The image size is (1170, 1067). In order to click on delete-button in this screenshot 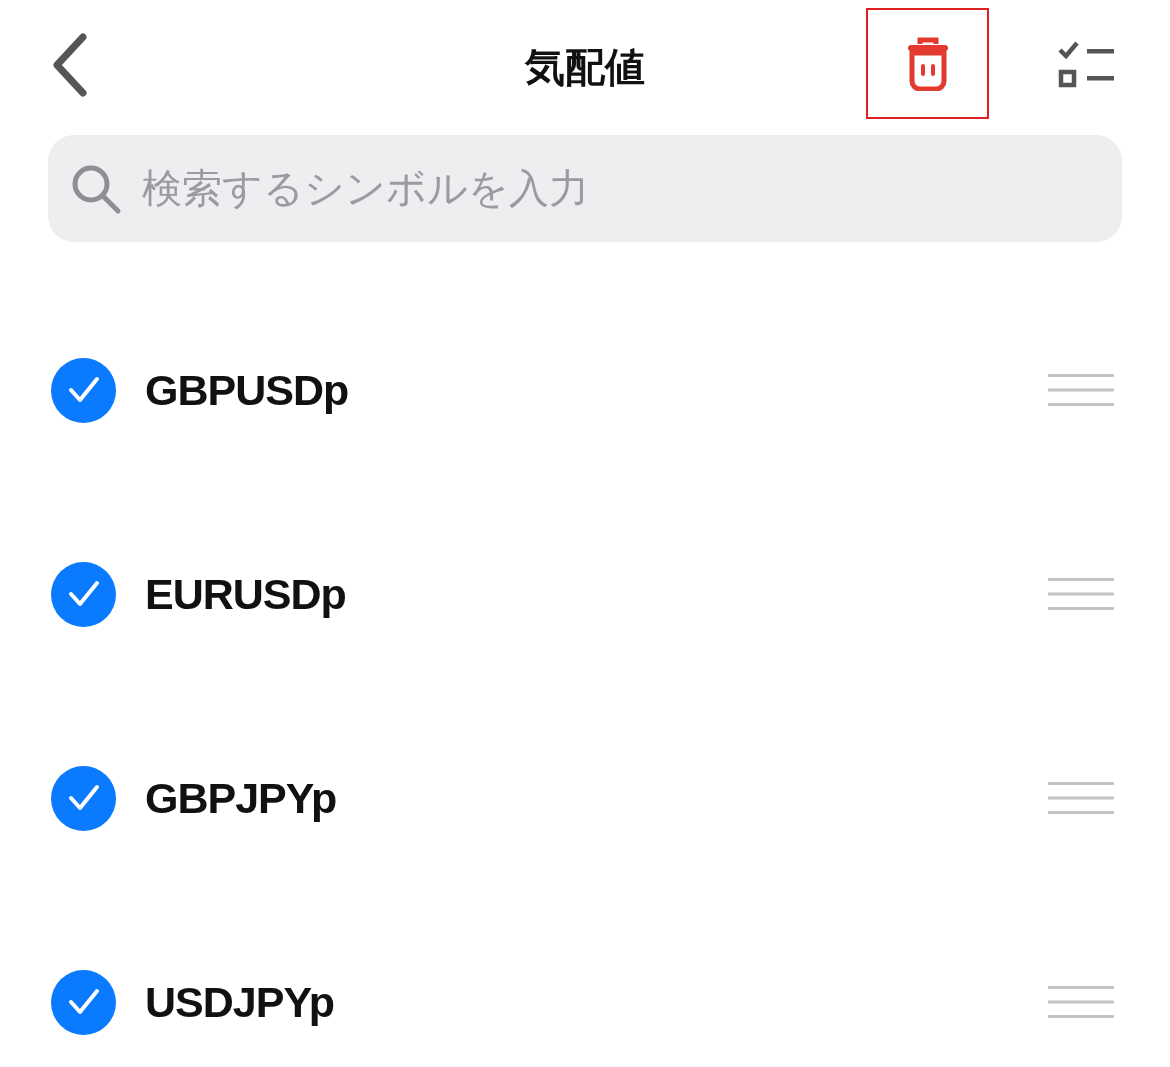, I will do `click(927, 63)`.